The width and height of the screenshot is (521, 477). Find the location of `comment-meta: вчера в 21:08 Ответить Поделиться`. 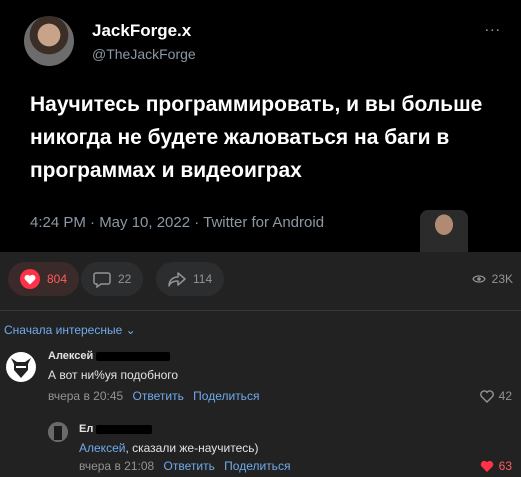

comment-meta: вчера в 21:08 Ответить Поделиться is located at coordinates (184, 466).